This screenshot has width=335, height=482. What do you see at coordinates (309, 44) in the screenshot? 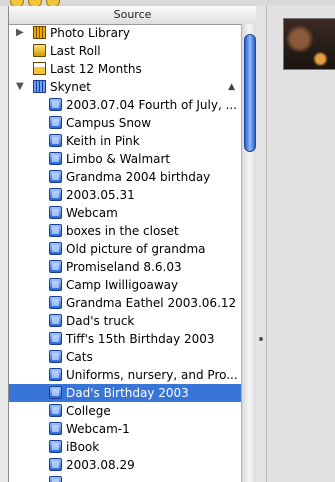
I see `photo-thumbnail` at bounding box center [309, 44].